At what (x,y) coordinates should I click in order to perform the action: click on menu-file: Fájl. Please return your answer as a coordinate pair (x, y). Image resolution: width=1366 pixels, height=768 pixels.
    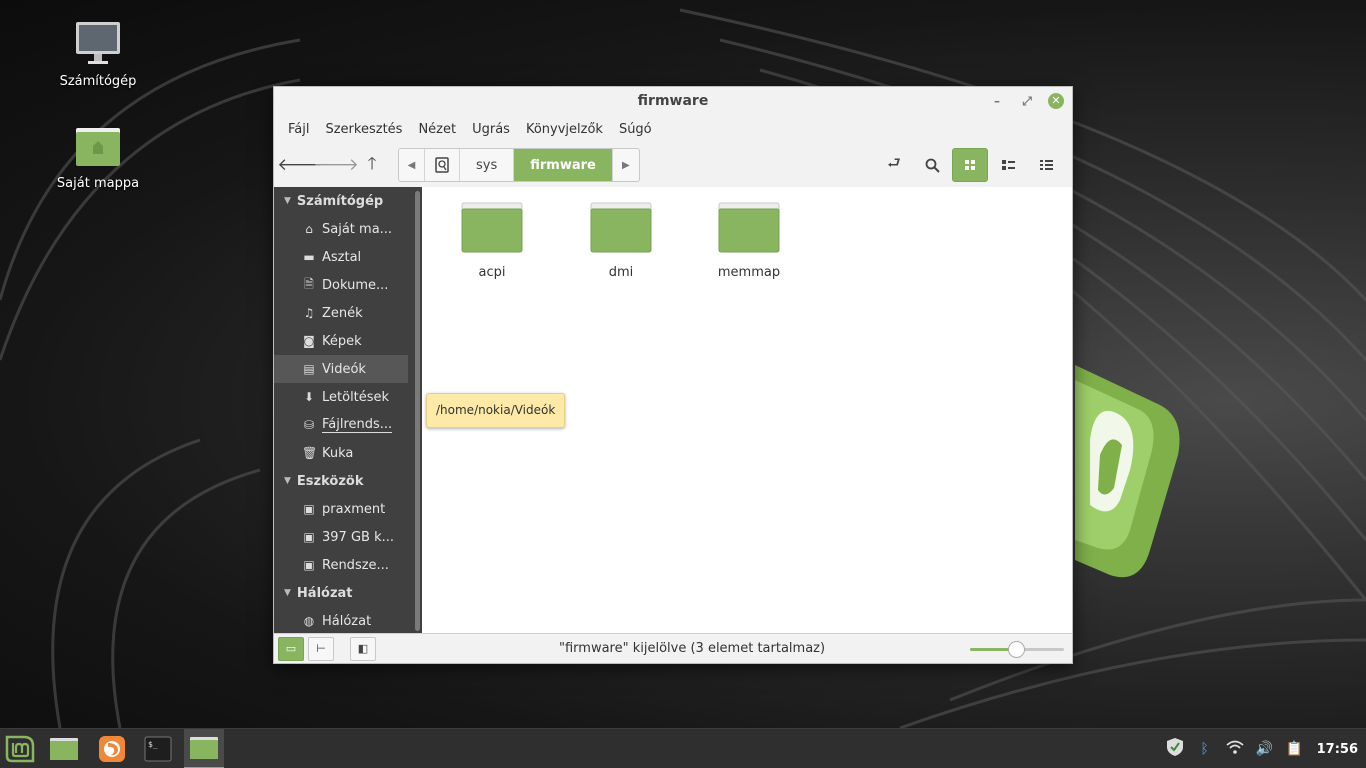
    Looking at the image, I should click on (298, 129).